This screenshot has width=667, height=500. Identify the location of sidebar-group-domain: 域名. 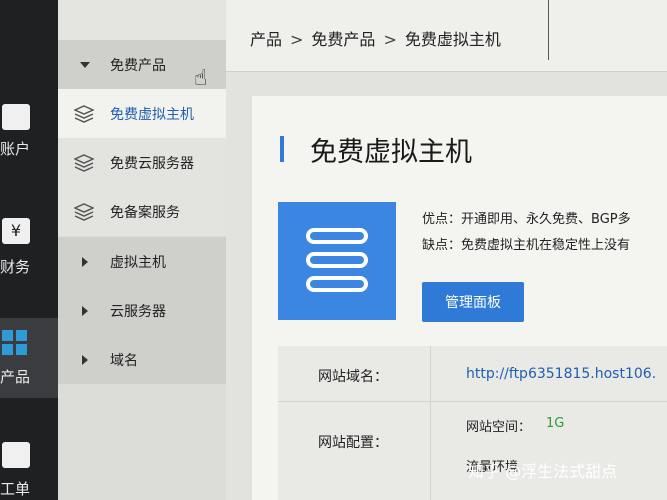
(142, 359).